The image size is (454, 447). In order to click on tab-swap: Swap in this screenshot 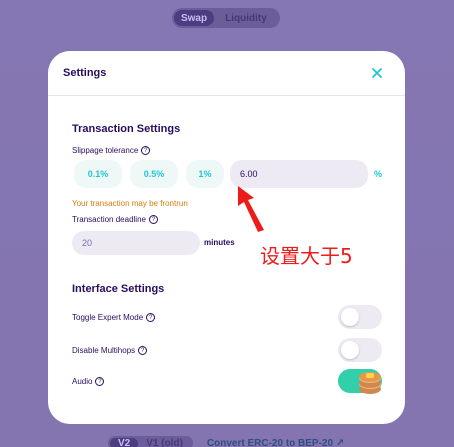, I will do `click(194, 18)`.